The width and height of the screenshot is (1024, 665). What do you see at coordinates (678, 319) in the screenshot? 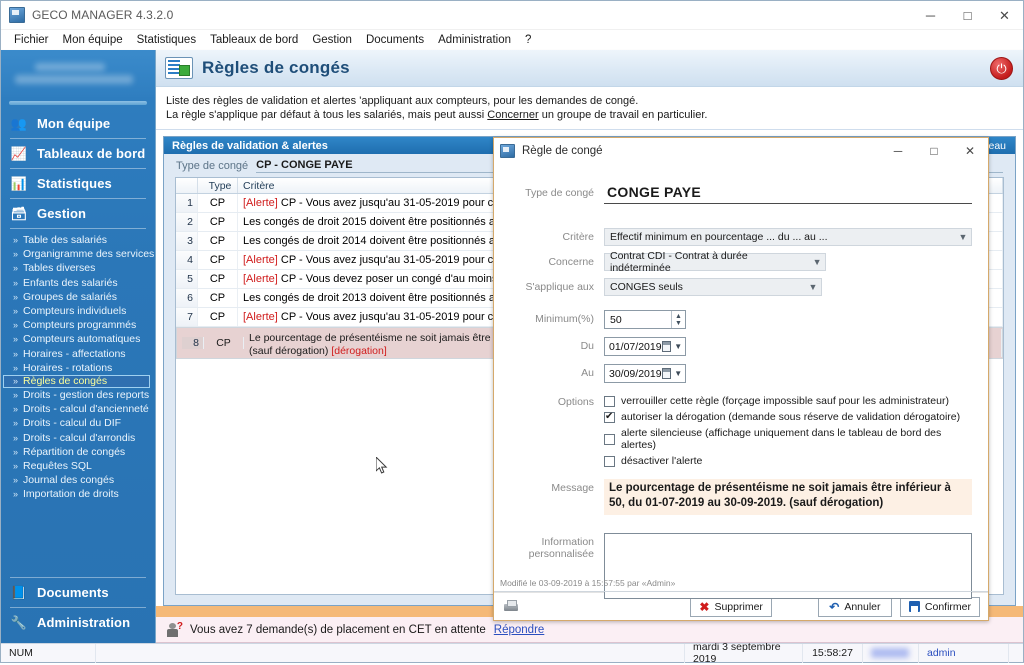
I see `stepper-arrows-icon: ▲ ▼` at bounding box center [678, 319].